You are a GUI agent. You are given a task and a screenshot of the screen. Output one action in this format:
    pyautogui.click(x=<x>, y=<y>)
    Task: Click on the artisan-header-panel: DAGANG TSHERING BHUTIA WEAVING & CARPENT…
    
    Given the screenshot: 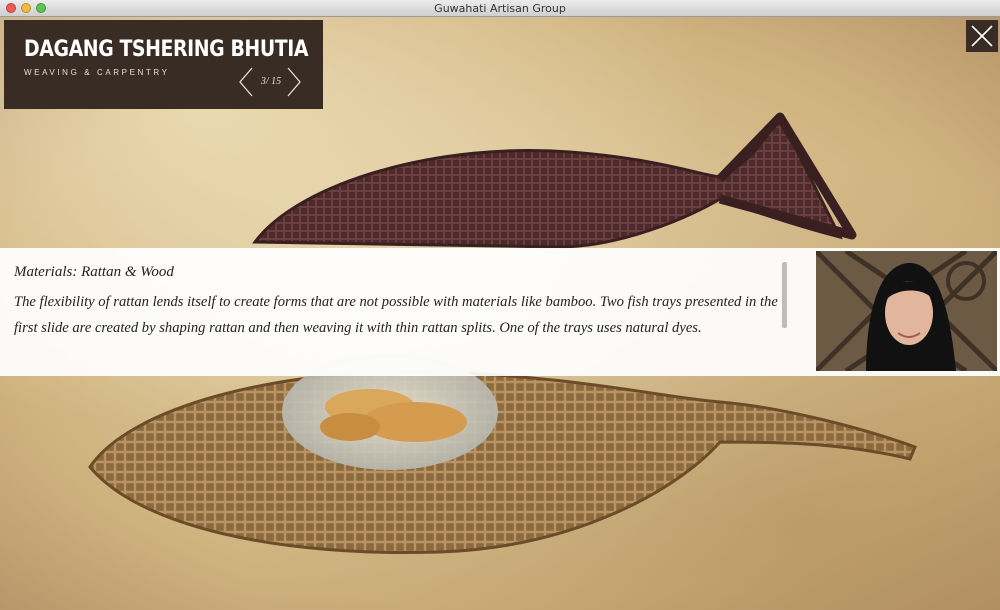 What is the action you would take?
    pyautogui.click(x=163, y=64)
    